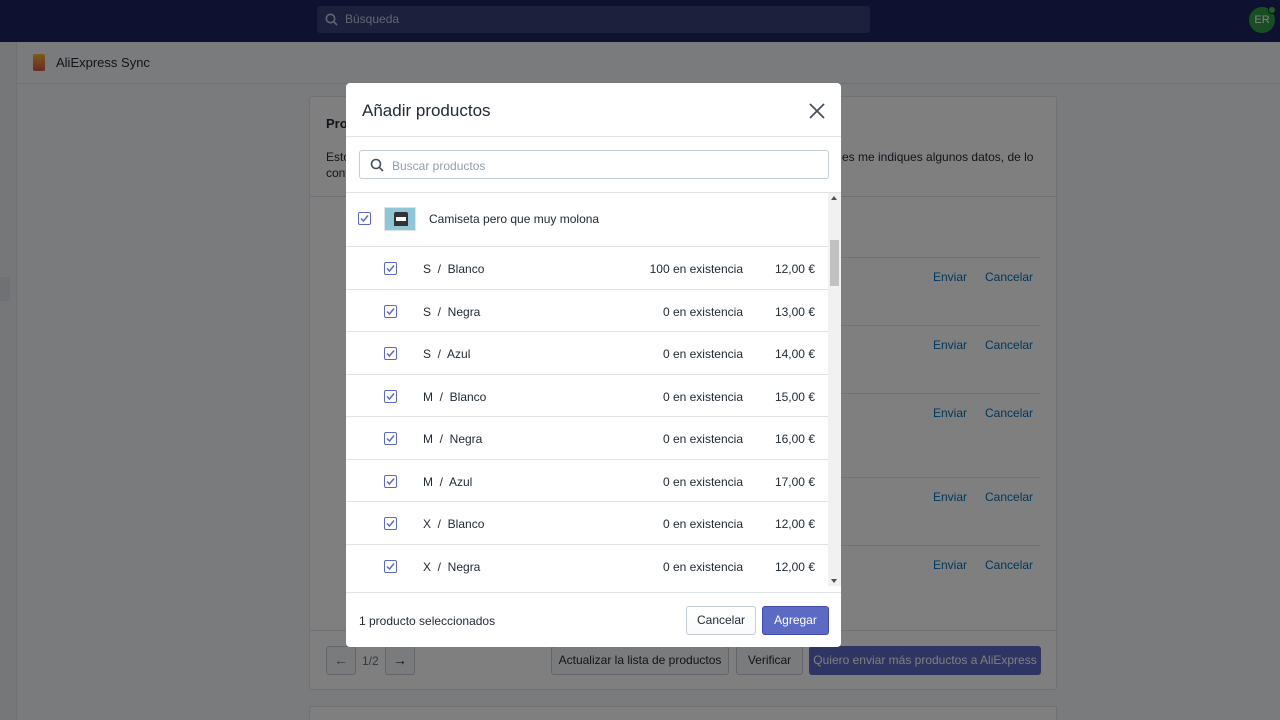 The width and height of the screenshot is (1280, 720). What do you see at coordinates (593, 110) in the screenshot?
I see `modal-header: Añadir productos` at bounding box center [593, 110].